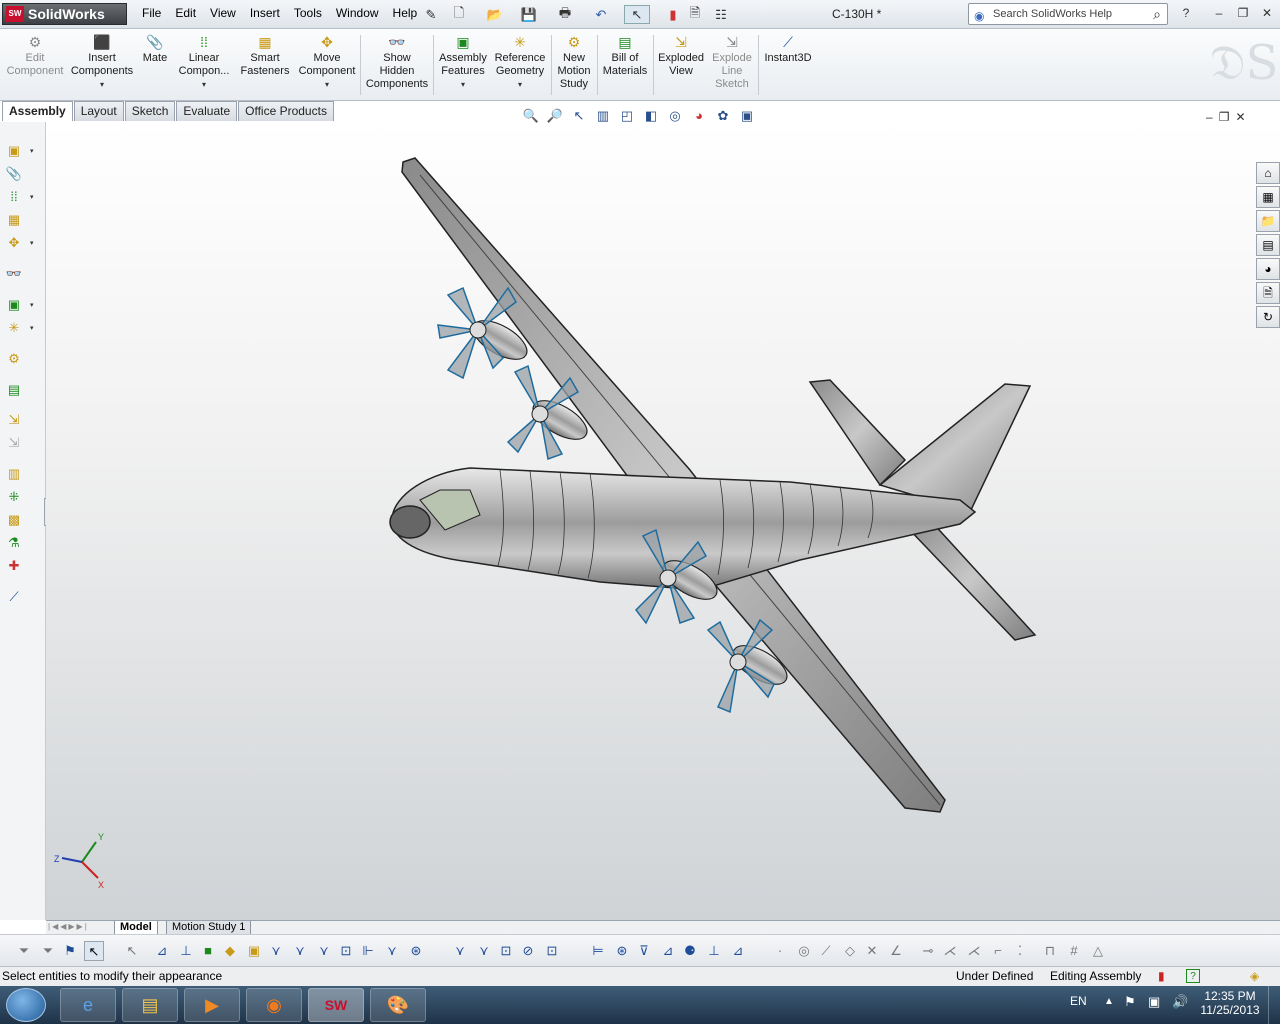 The image size is (1280, 1024). I want to click on help-icon: ?, so click(1186, 14).